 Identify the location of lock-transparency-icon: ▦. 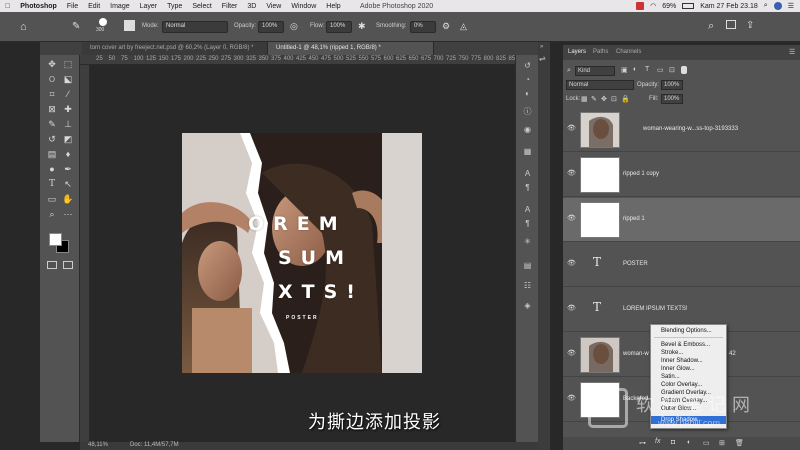
(584, 99).